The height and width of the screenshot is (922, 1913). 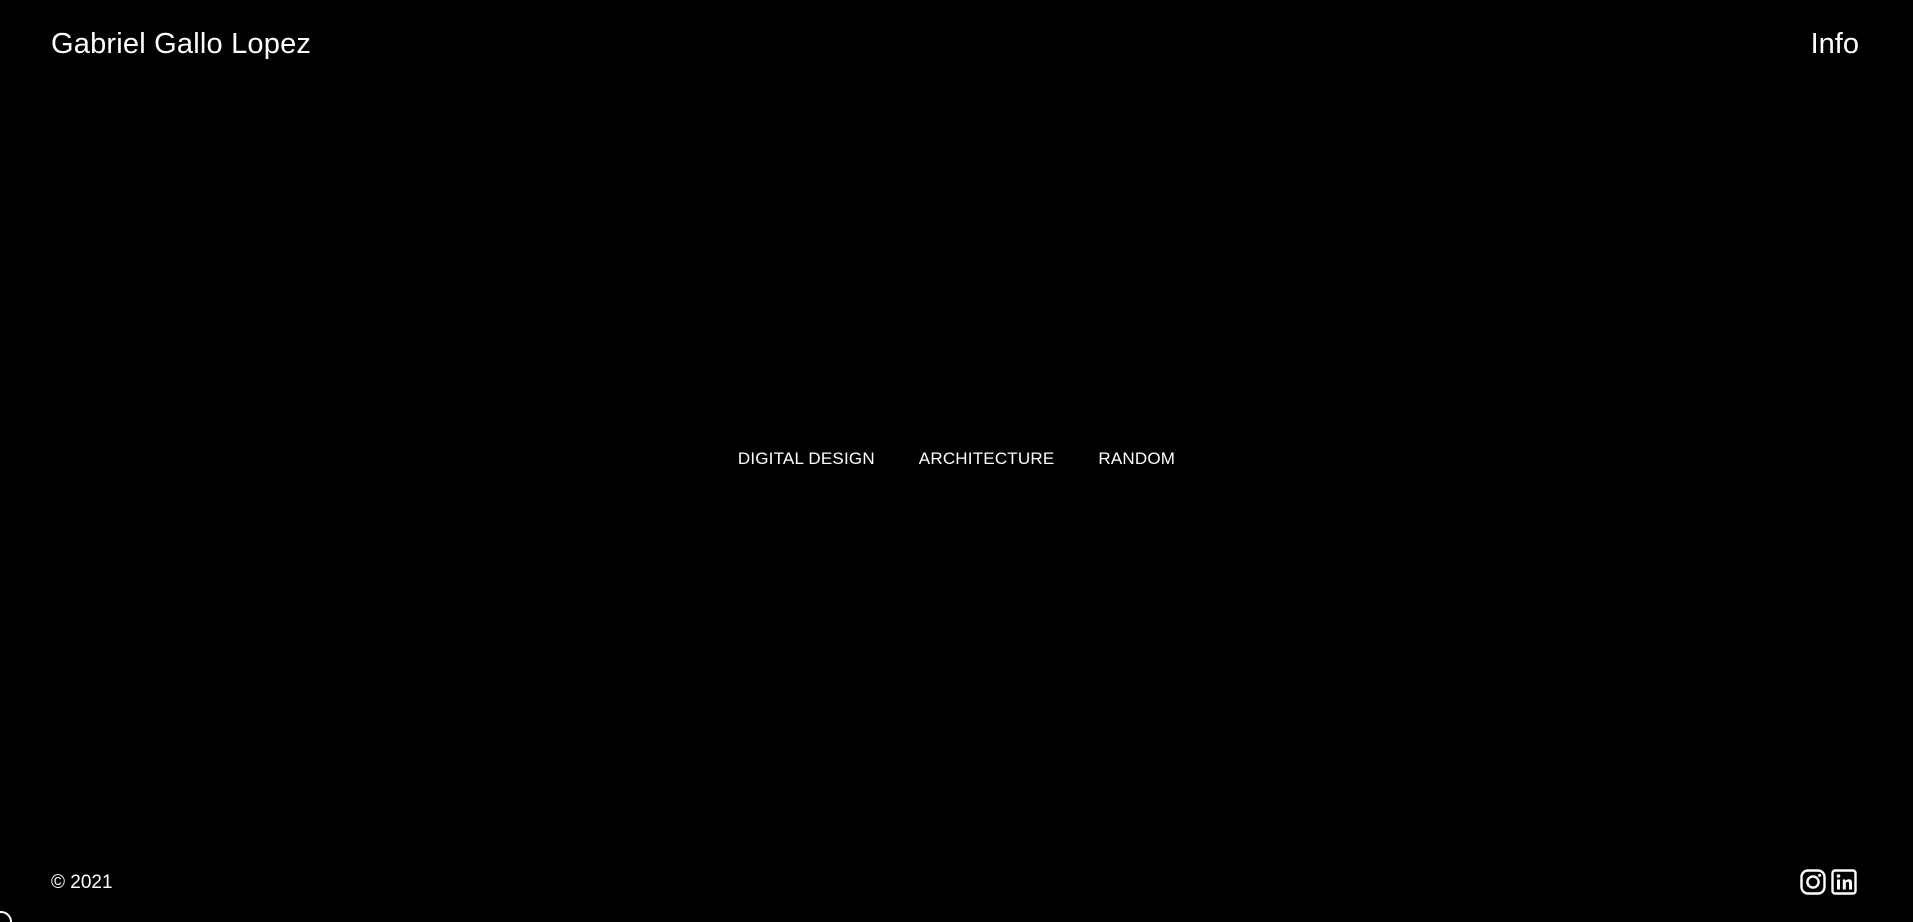 I want to click on site-title-link: Gabriel Gallo Lopez, so click(x=181, y=44).